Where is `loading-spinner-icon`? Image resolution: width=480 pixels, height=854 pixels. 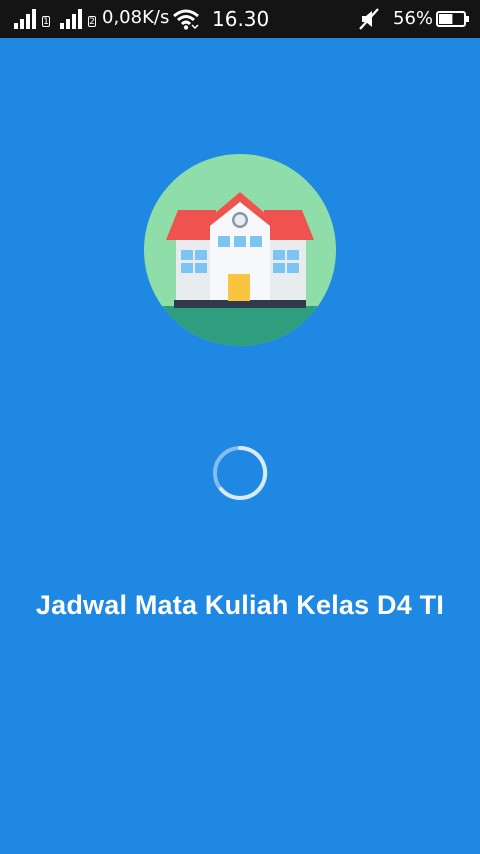 loading-spinner-icon is located at coordinates (240, 472).